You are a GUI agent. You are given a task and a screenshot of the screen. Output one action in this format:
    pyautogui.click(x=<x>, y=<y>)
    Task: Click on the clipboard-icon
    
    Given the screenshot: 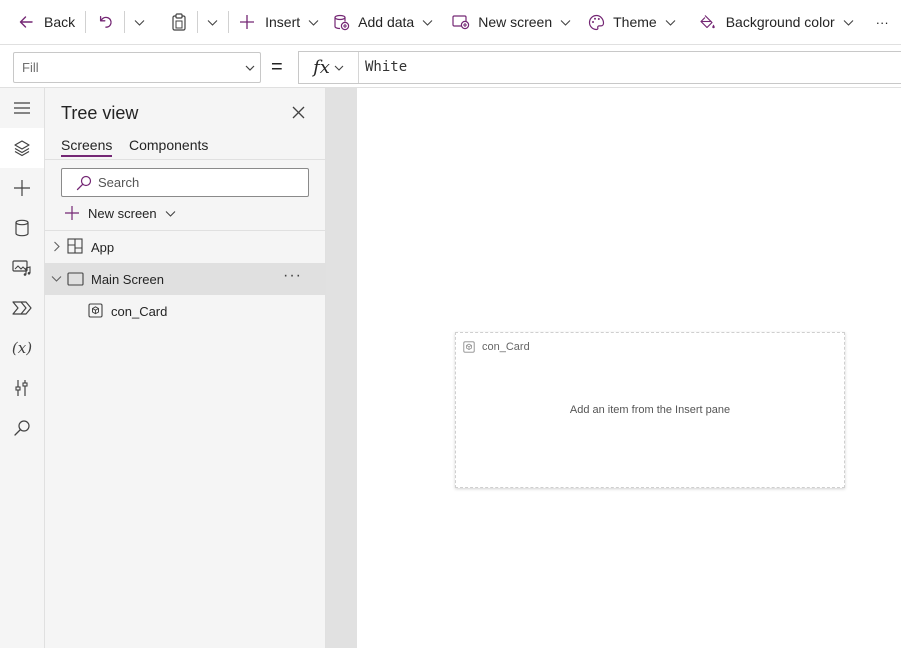 What is the action you would take?
    pyautogui.click(x=179, y=22)
    